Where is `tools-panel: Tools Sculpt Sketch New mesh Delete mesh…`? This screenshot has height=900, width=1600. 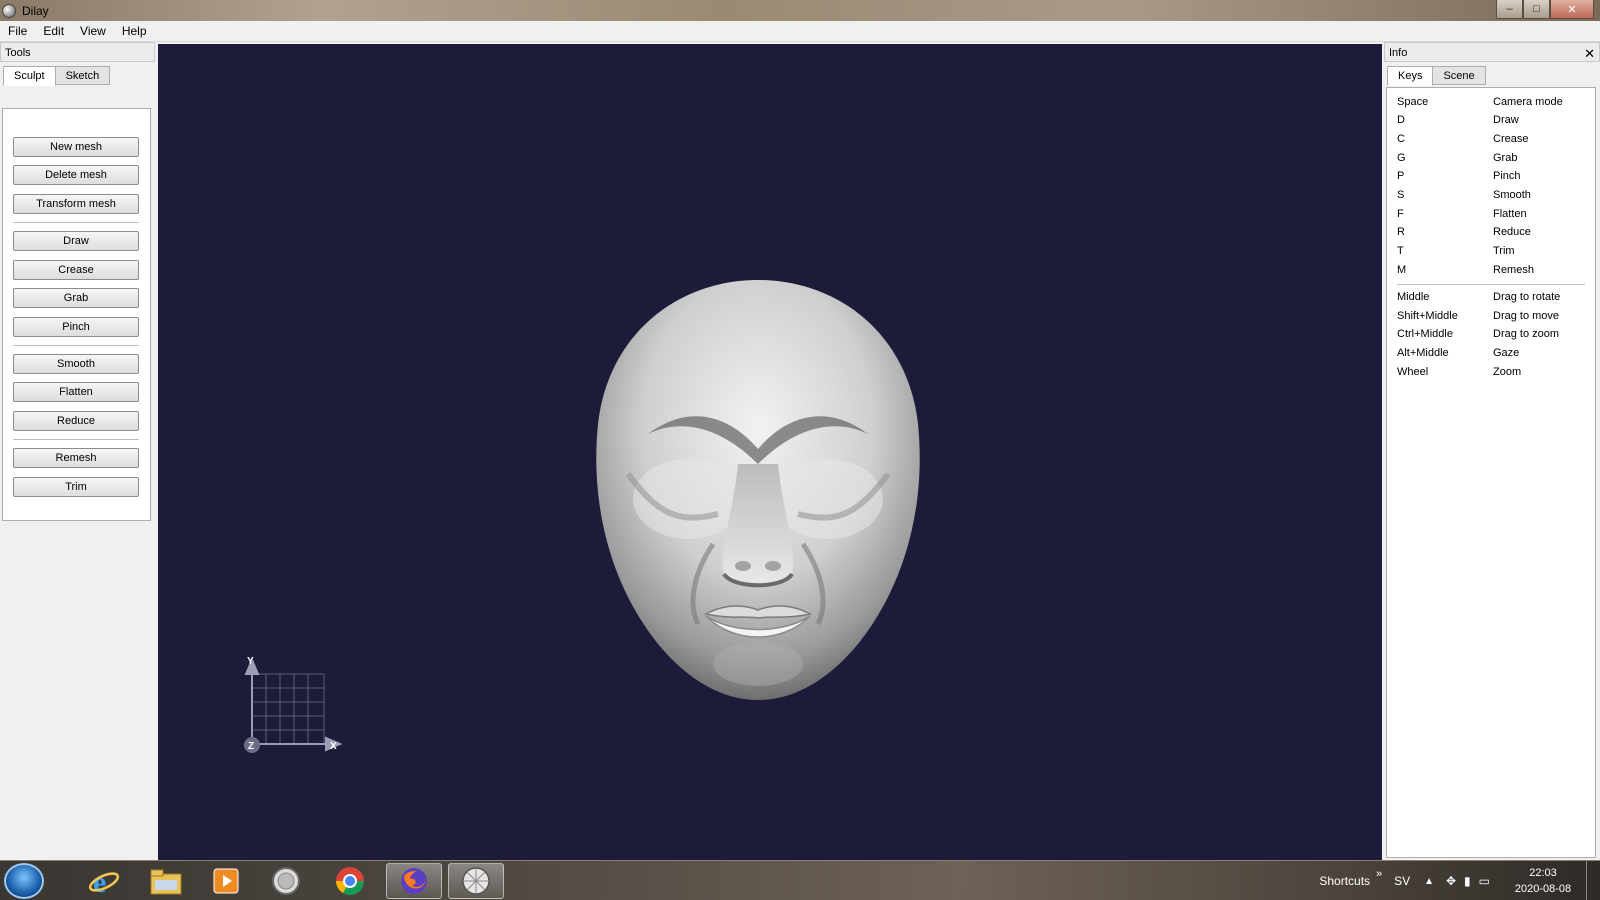
tools-panel: Tools Sculpt Sketch New mesh Delete mesh… is located at coordinates (77, 451).